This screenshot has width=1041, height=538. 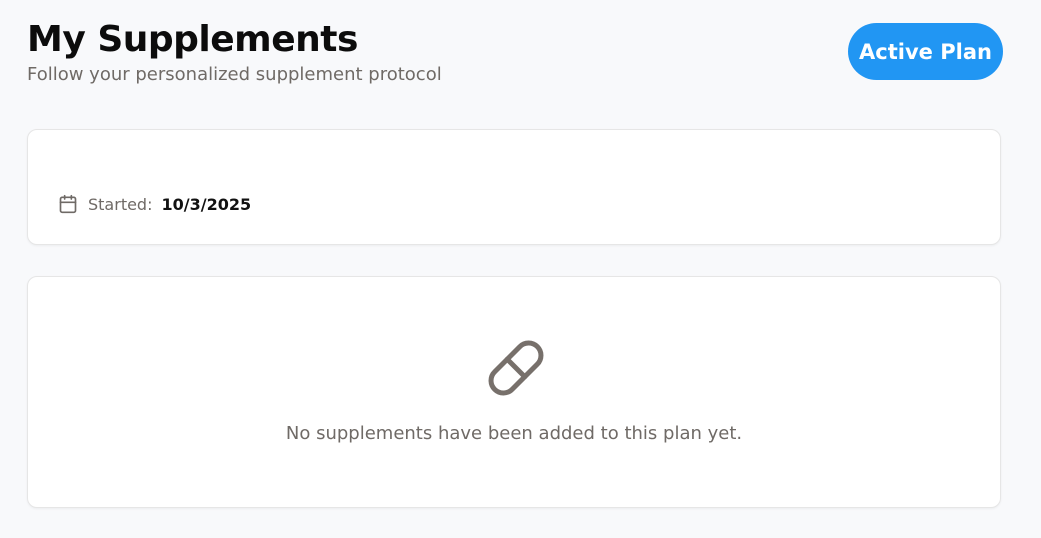 I want to click on started-row: Started: 10/3/2025, so click(x=154, y=204).